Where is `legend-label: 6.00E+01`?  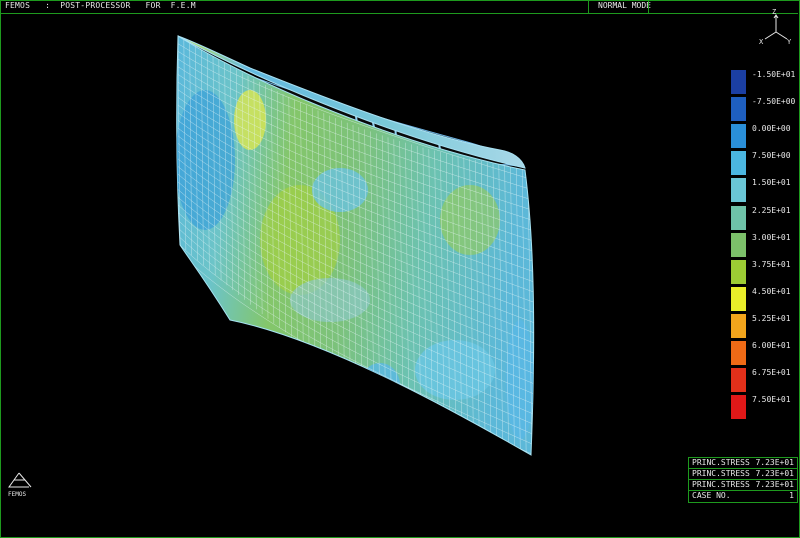
legend-label: 6.00E+01 is located at coordinates (771, 345).